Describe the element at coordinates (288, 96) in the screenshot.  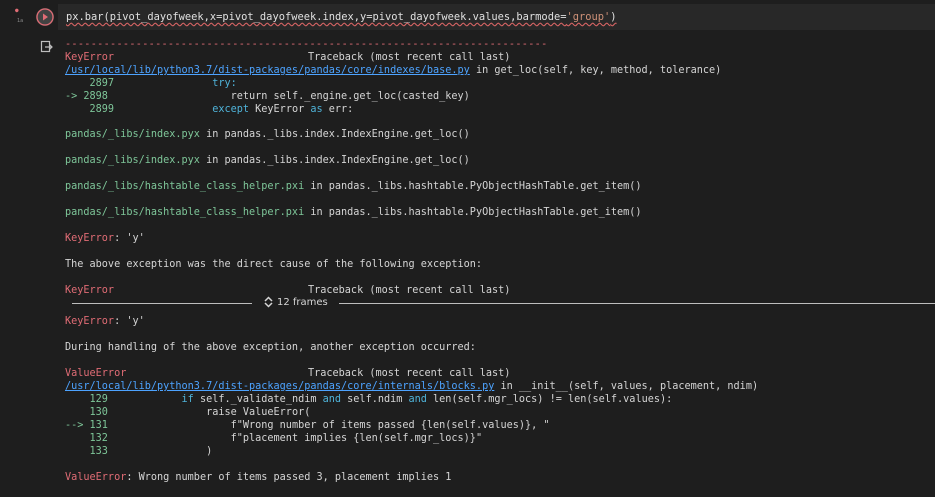
I see `source-code: return self._engine.get_loc(casted_key)` at that location.